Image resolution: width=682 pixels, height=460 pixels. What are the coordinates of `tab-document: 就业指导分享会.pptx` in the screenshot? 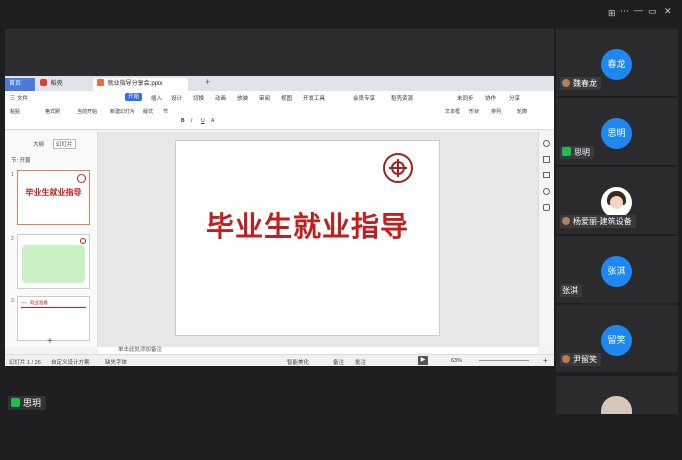 It's located at (140, 84).